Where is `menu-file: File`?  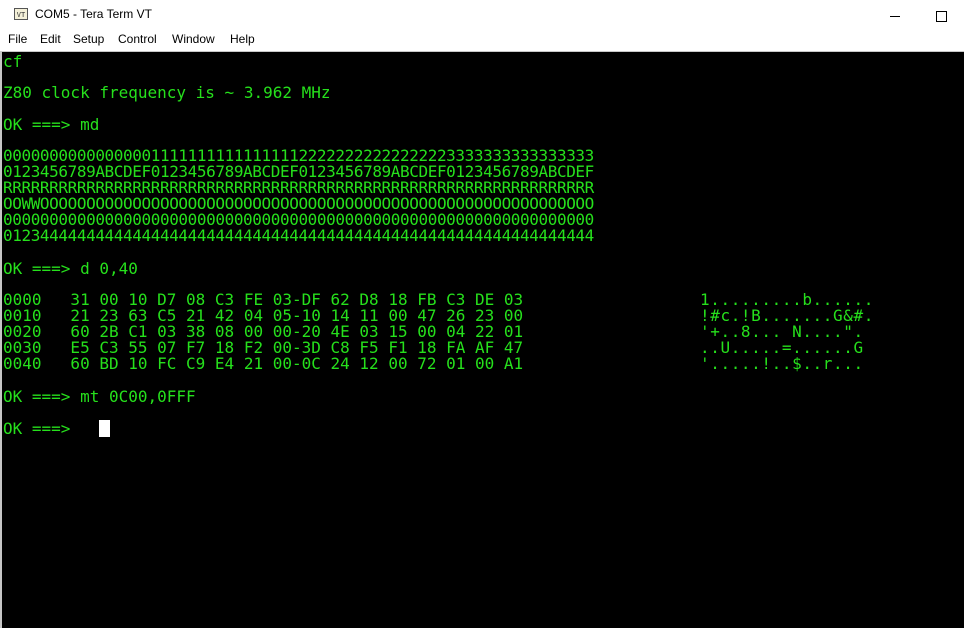
menu-file: File is located at coordinates (17, 39).